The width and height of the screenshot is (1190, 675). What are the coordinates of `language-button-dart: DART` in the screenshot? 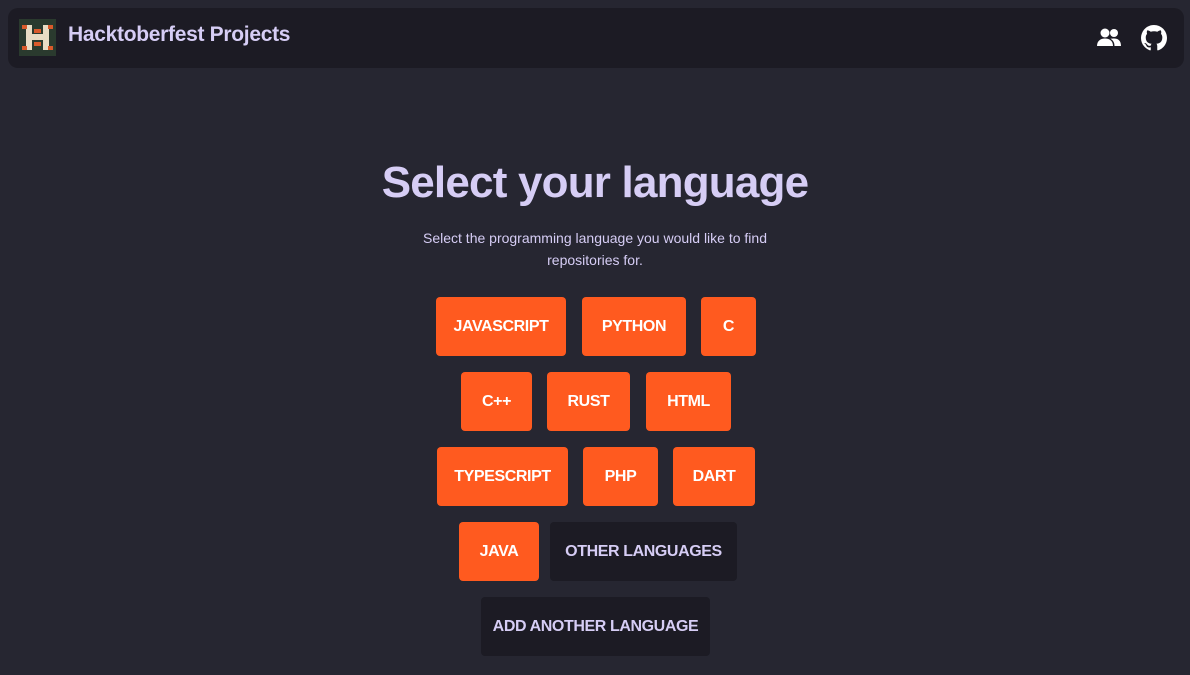 It's located at (714, 476).